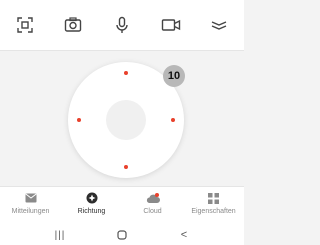 This screenshot has width=320, height=245. I want to click on recent-apps-icon: |||, so click(60, 235).